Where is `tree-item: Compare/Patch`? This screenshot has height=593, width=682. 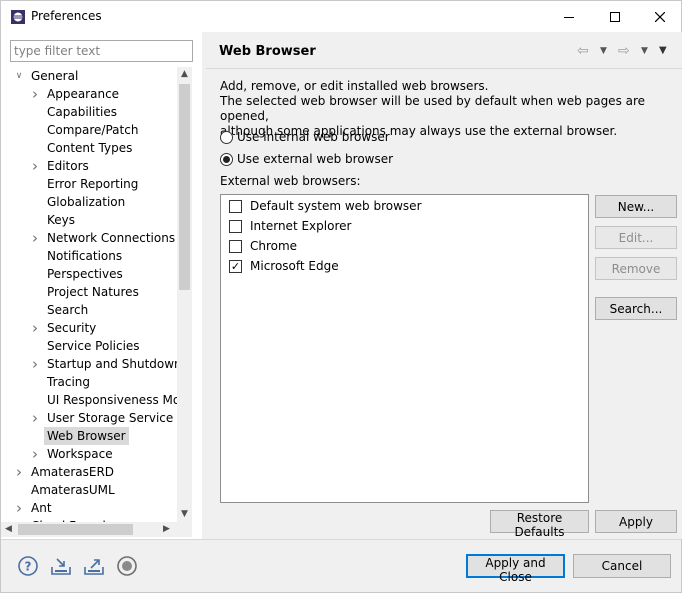
tree-item: Compare/Patch is located at coordinates (89, 130).